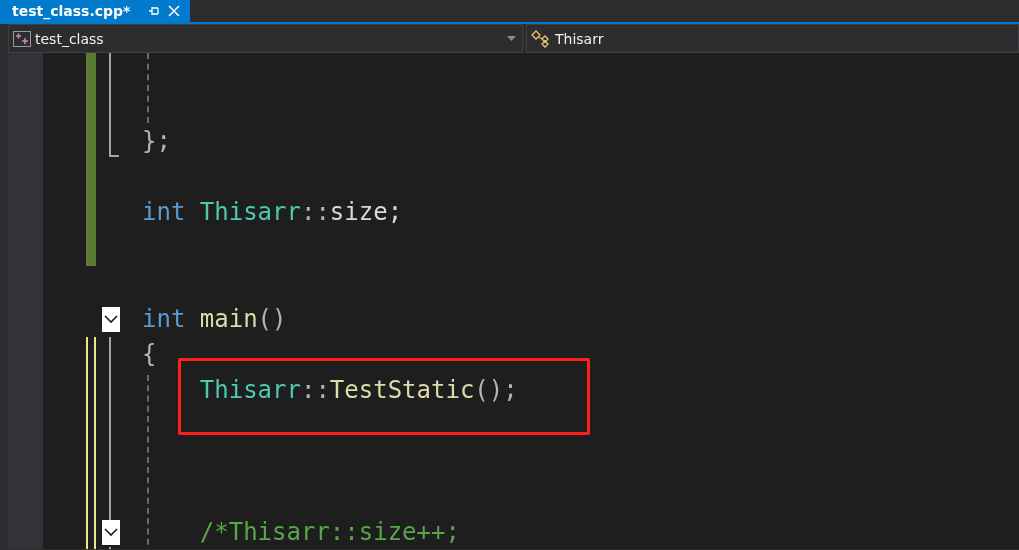 The width and height of the screenshot is (1019, 550). What do you see at coordinates (95, 11) in the screenshot?
I see `file-tab: test_class.cpp*` at bounding box center [95, 11].